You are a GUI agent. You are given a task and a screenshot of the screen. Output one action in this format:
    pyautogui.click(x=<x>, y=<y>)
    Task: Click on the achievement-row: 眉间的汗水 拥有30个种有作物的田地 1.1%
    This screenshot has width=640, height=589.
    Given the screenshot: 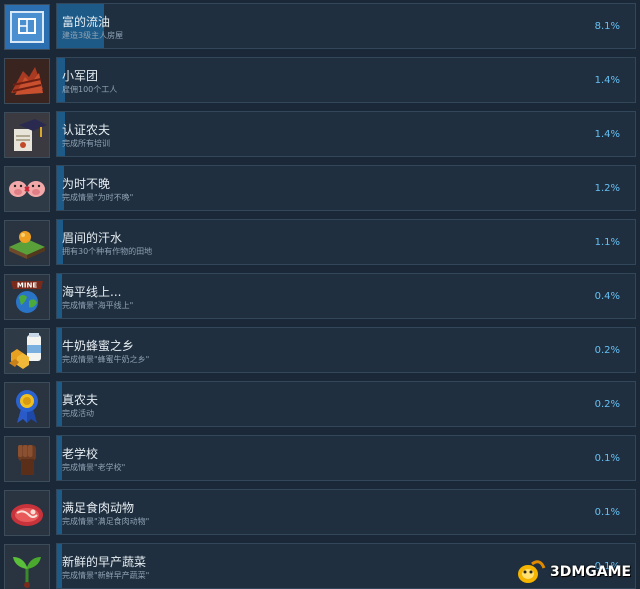 What is the action you would take?
    pyautogui.click(x=318, y=244)
    